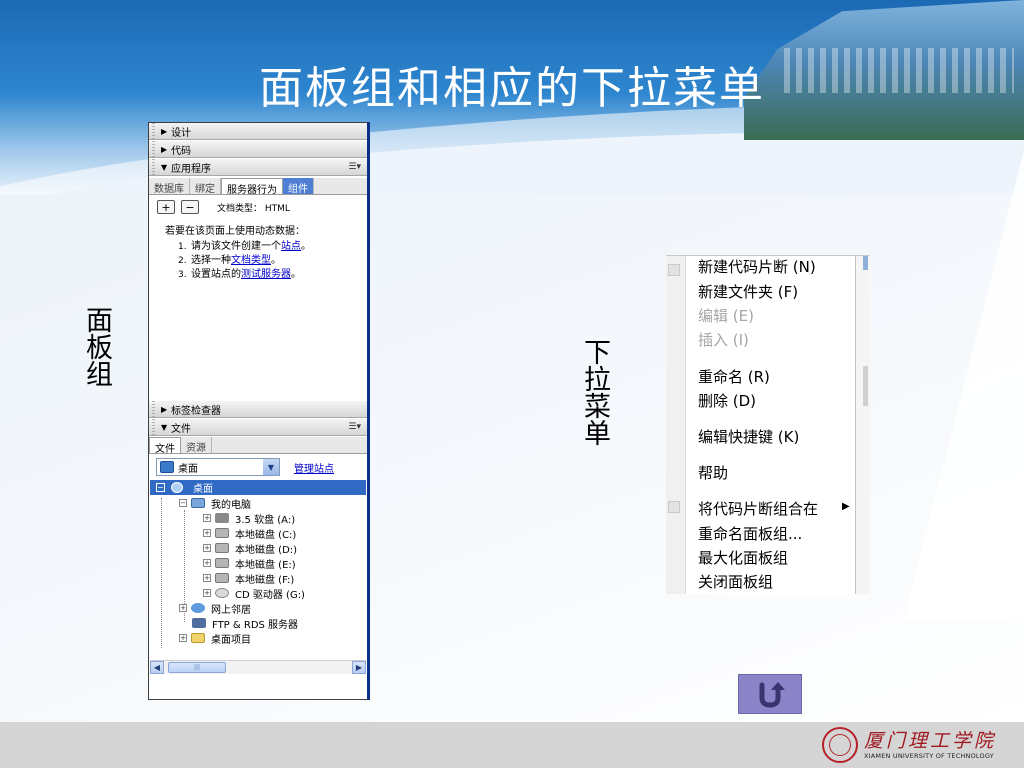 The image size is (1024, 768). I want to click on server-behaviors-toolbar: + − 文档类型： HTML, so click(223, 207).